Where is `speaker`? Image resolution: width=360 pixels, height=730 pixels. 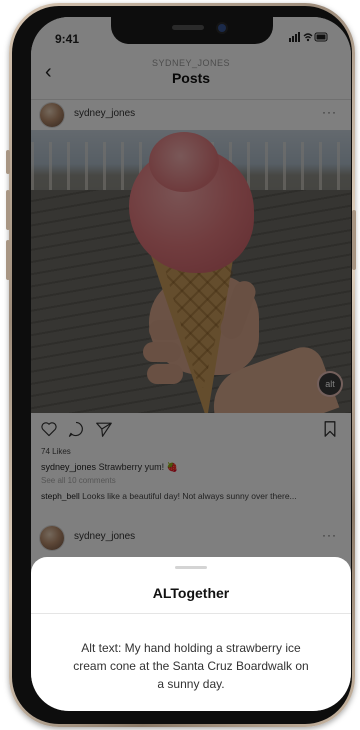 speaker is located at coordinates (188, 27).